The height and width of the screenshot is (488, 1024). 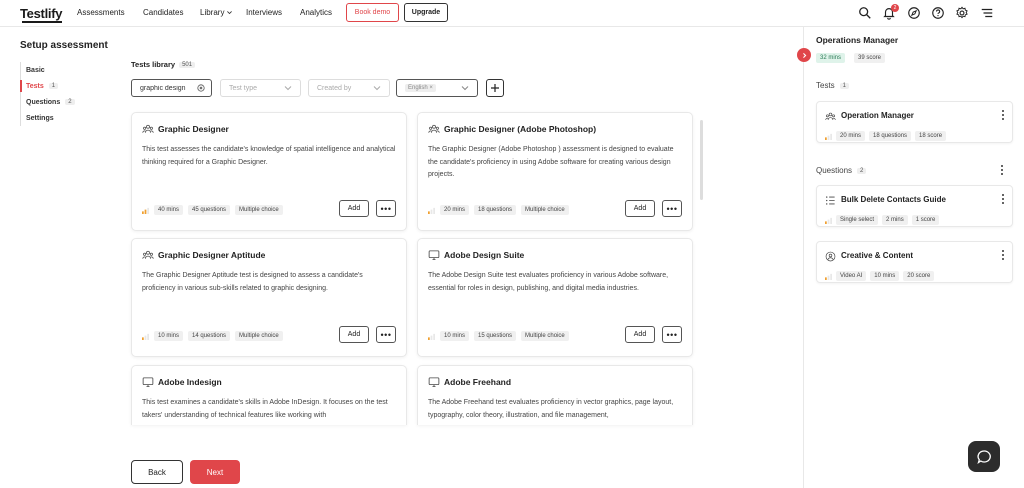 I want to click on nav-interviews: Interviews, so click(x=264, y=12).